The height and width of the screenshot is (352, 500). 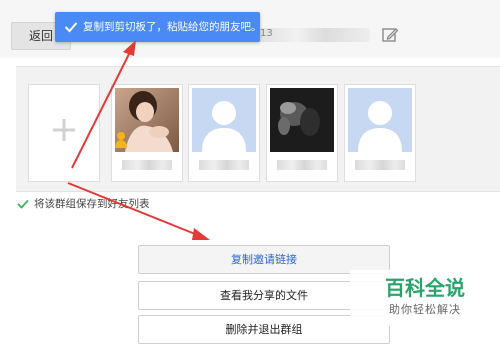 I want to click on watermark-logo: 百科全说 助你轻松解决, so click(x=425, y=298).